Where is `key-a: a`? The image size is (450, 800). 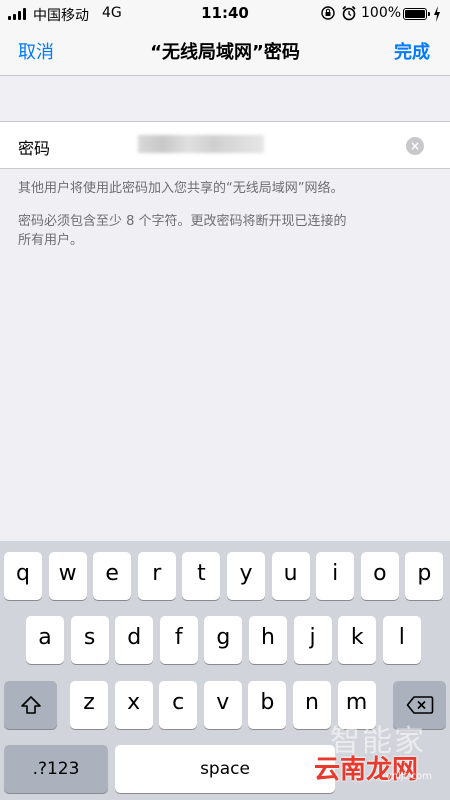
key-a: a is located at coordinates (45, 640).